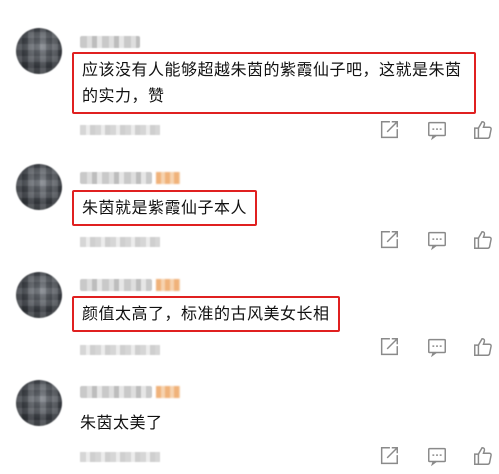 This screenshot has width=499, height=474. I want to click on comment-text: 朱茵就是紫霞仙子本人, so click(165, 208).